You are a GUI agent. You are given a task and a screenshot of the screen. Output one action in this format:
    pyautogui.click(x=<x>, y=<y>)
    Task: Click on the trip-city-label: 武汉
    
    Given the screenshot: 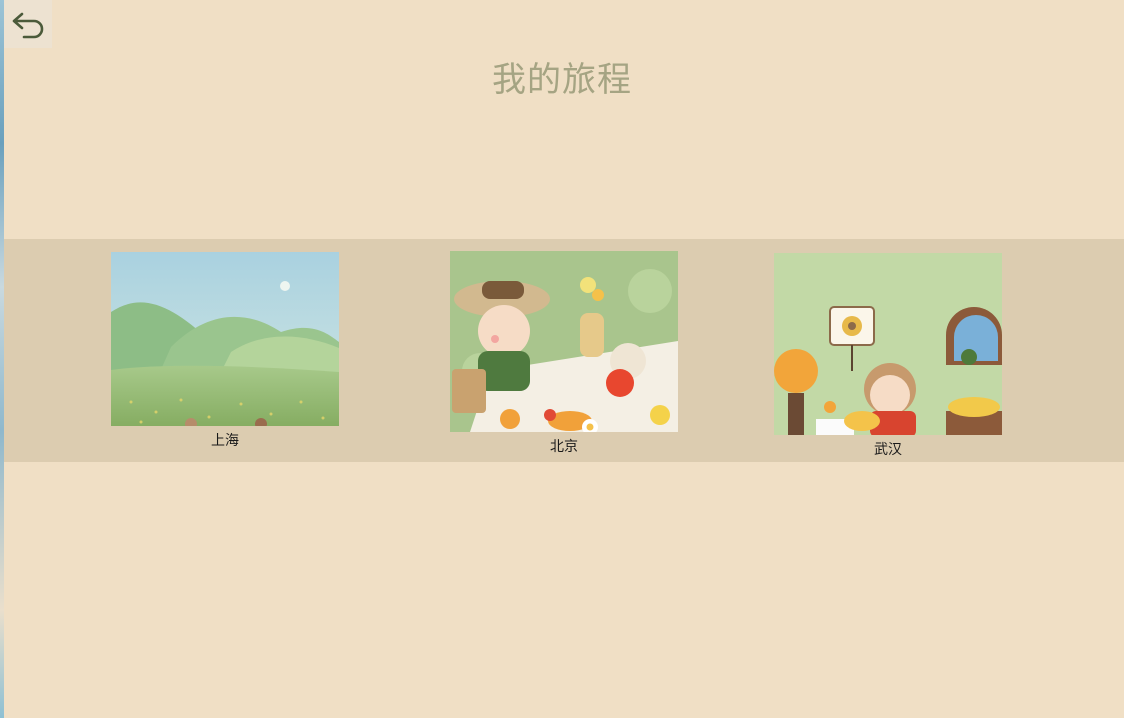 What is the action you would take?
    pyautogui.click(x=888, y=450)
    